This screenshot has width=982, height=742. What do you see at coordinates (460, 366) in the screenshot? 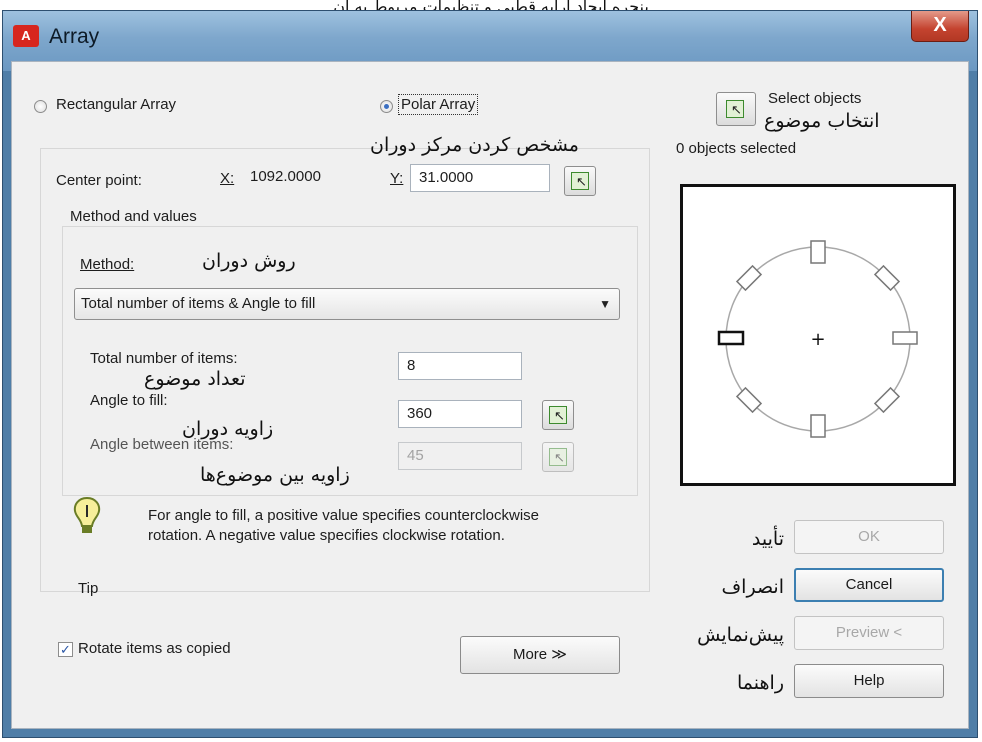
I see `total-items-input: 8` at bounding box center [460, 366].